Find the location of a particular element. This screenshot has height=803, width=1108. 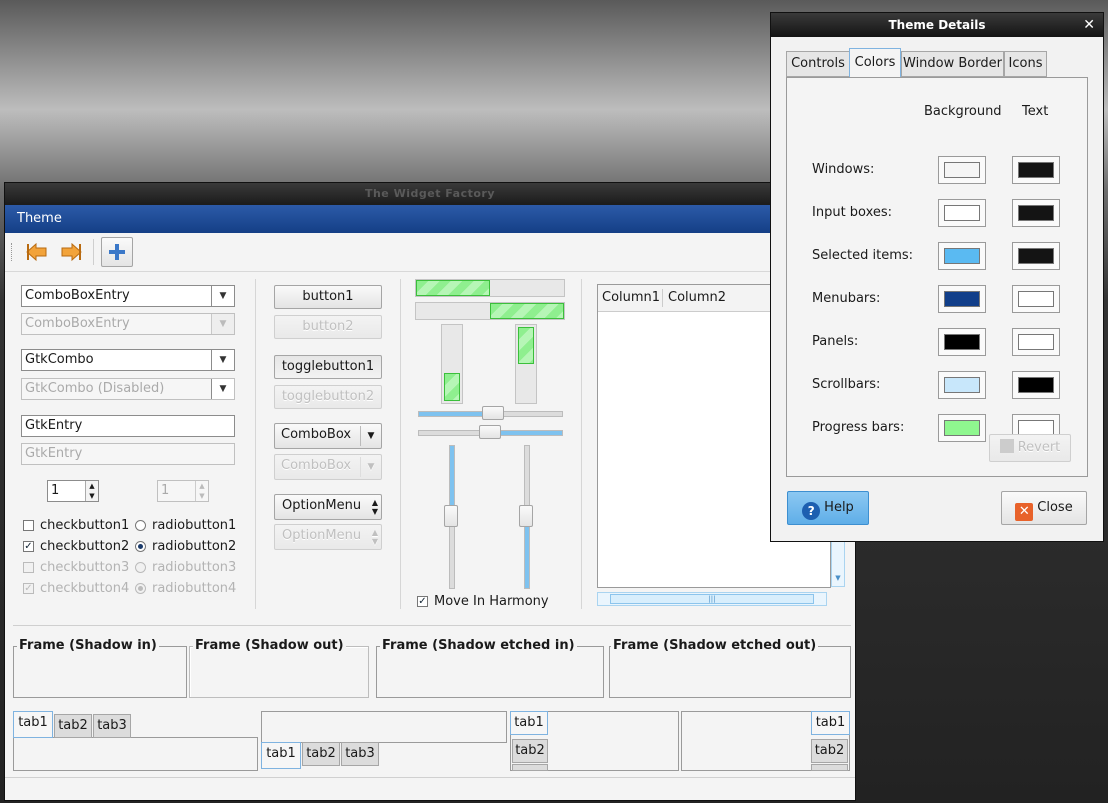

button1: button1 is located at coordinates (328, 297).